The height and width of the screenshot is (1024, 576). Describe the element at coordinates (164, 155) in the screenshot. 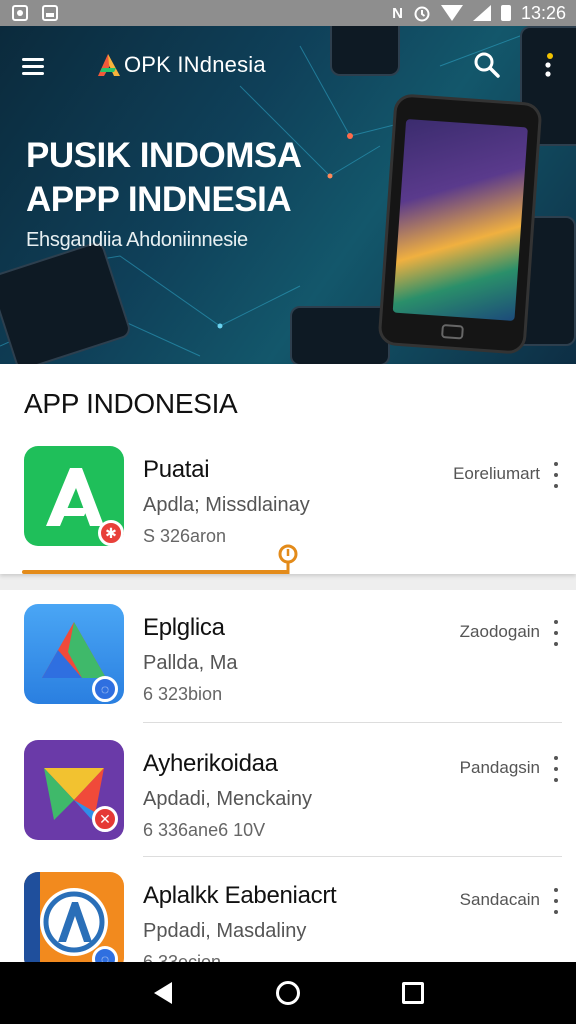

I see `hero-title-line-1: PUSIK INDOMSA` at that location.